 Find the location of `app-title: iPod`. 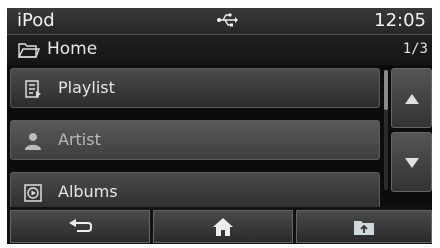

app-title: iPod is located at coordinates (36, 20).